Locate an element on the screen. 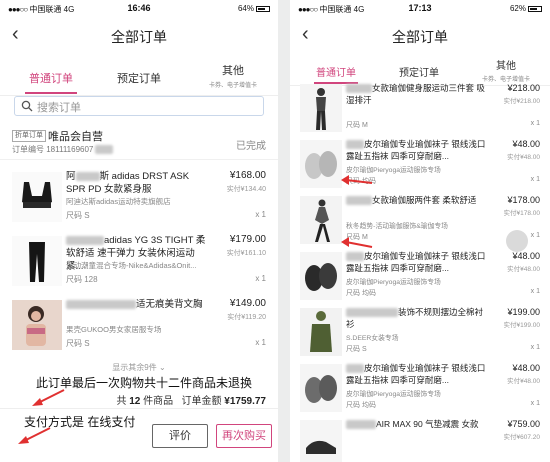 Image resolution: width=550 pixels, height=462 pixels. item-size: 尺码 M is located at coordinates (357, 125).